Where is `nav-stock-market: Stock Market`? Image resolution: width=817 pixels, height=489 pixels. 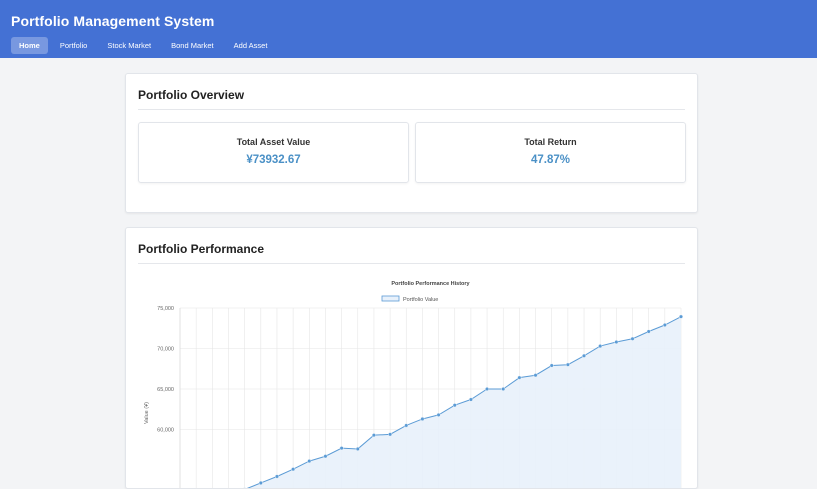
nav-stock-market: Stock Market is located at coordinates (129, 45).